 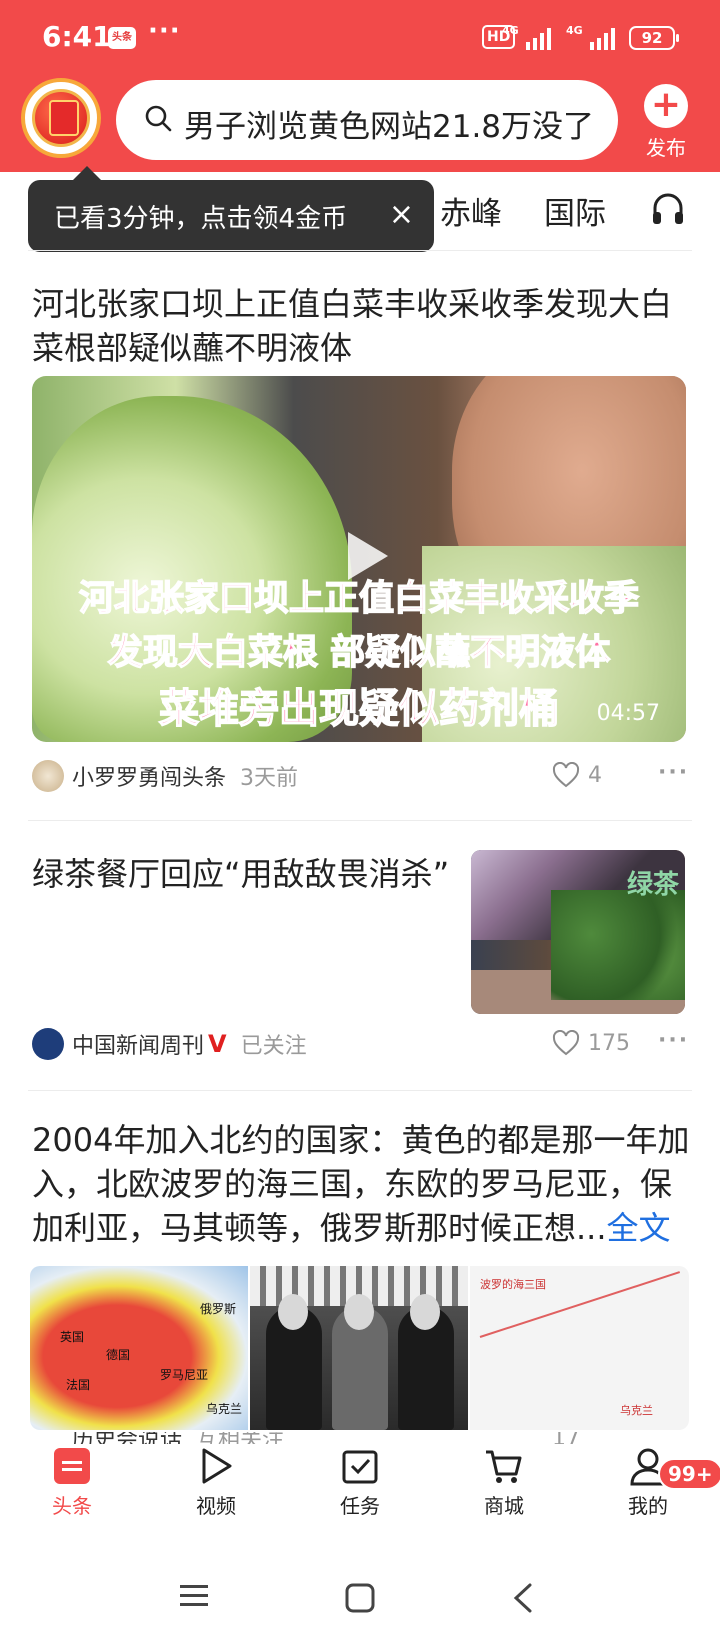 What do you see at coordinates (360, 1598) in the screenshot?
I see `home-icon` at bounding box center [360, 1598].